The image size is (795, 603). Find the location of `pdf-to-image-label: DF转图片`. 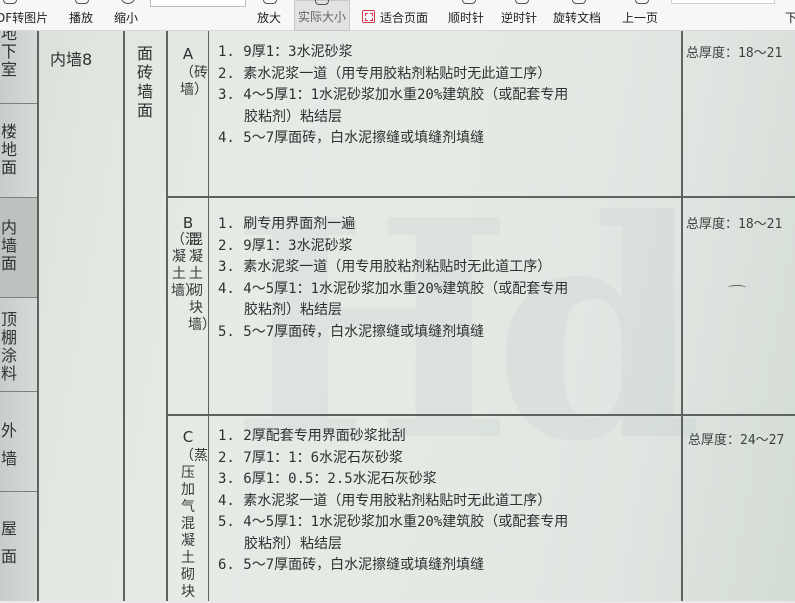

pdf-to-image-label: DF转图片 is located at coordinates (24, 18).